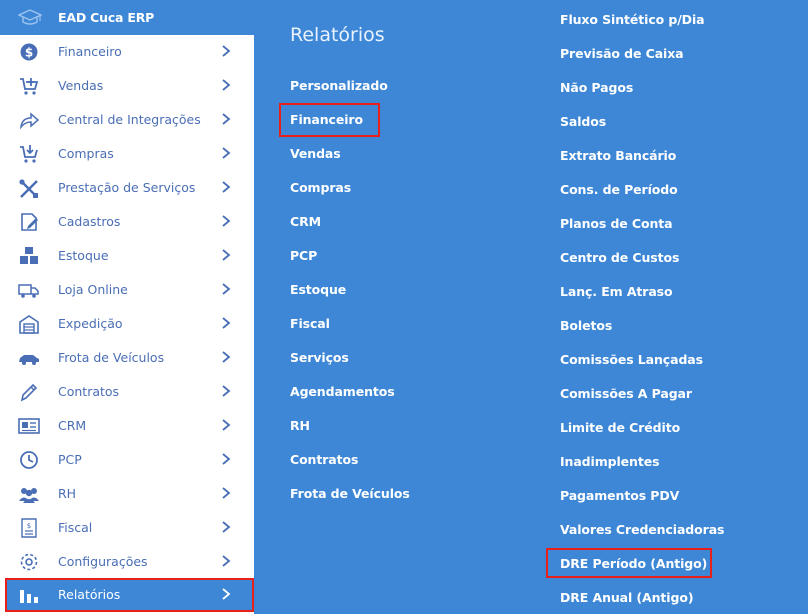  I want to click on report-link-comissoes-a-pagar: Comissões A Pagar, so click(626, 393).